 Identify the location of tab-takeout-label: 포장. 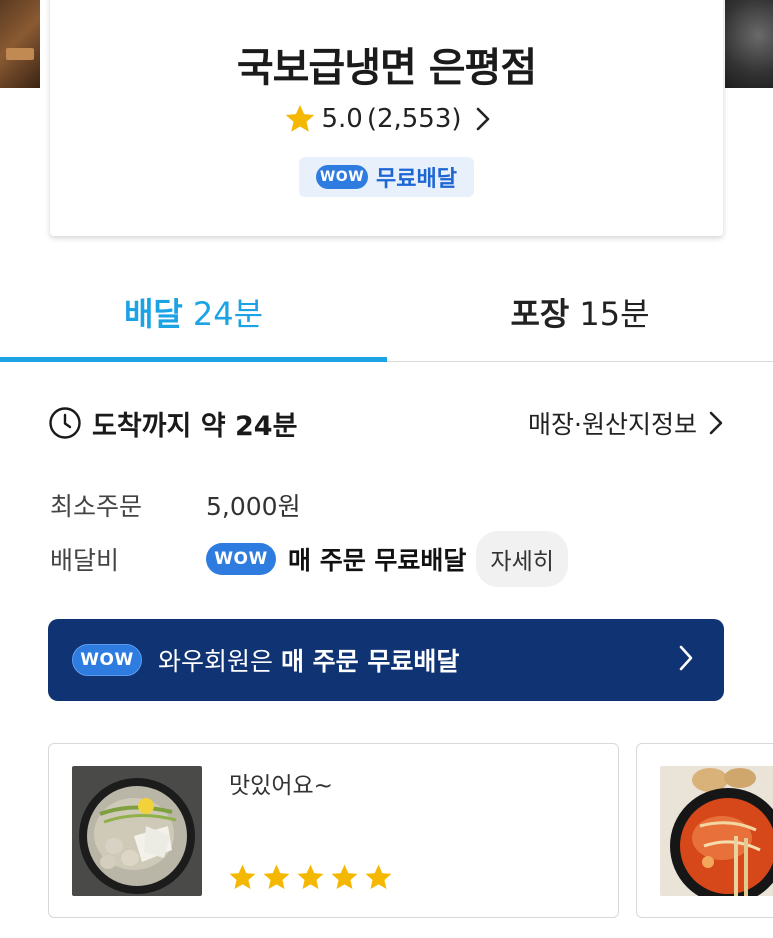
(540, 314).